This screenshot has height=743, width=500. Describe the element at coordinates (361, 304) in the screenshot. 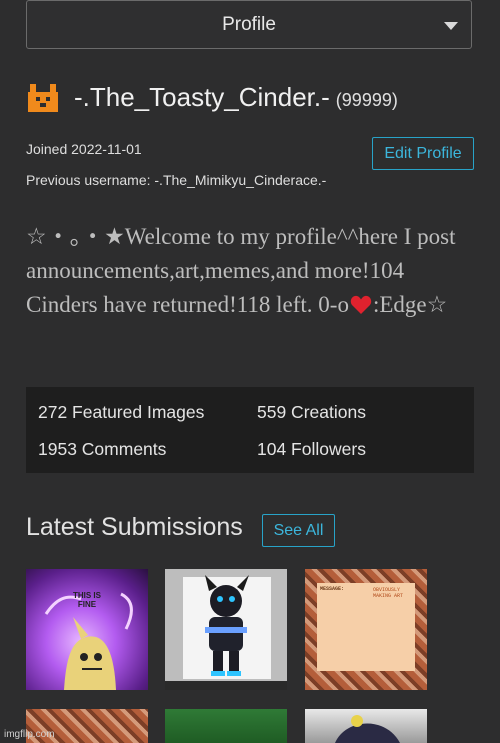

I see `heart-icon` at that location.